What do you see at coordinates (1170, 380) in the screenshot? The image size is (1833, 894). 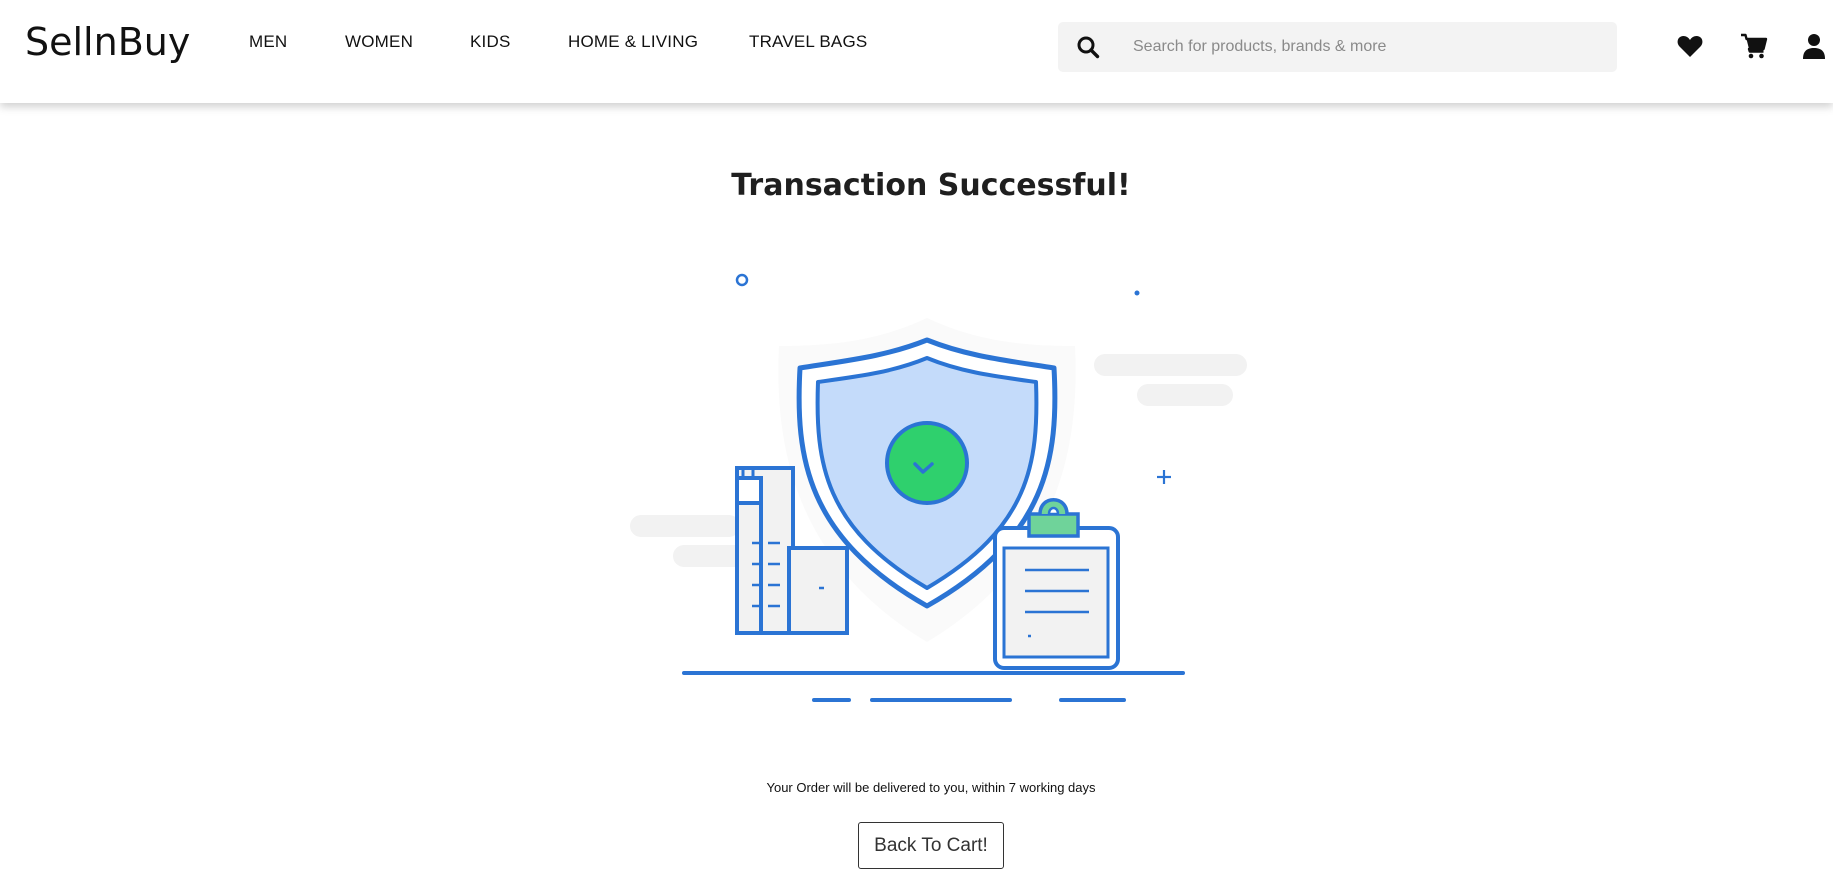 I see `cloud-right` at bounding box center [1170, 380].